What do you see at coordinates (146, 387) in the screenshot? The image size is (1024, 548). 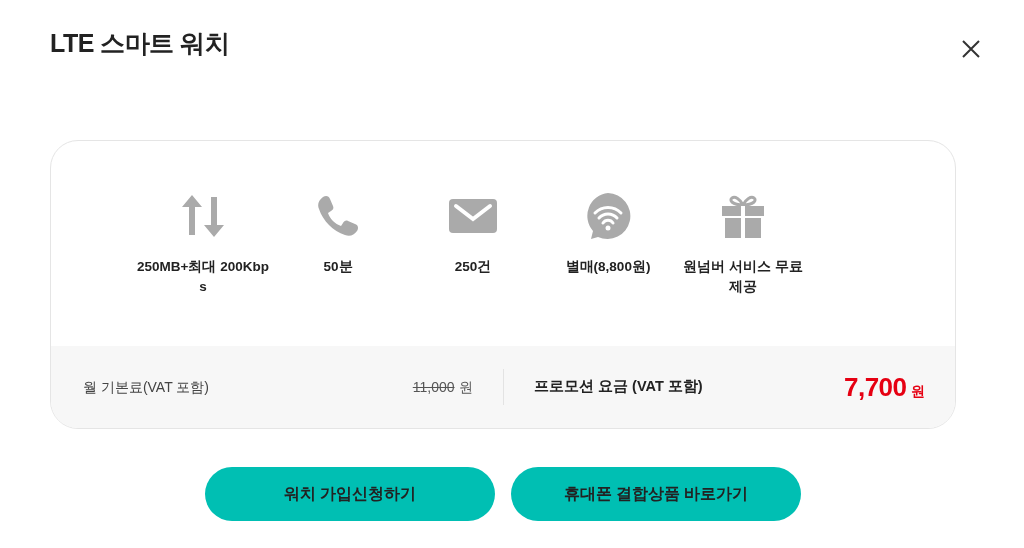 I see `base-fee-label: 월 기본료(VAT 포함)` at bounding box center [146, 387].